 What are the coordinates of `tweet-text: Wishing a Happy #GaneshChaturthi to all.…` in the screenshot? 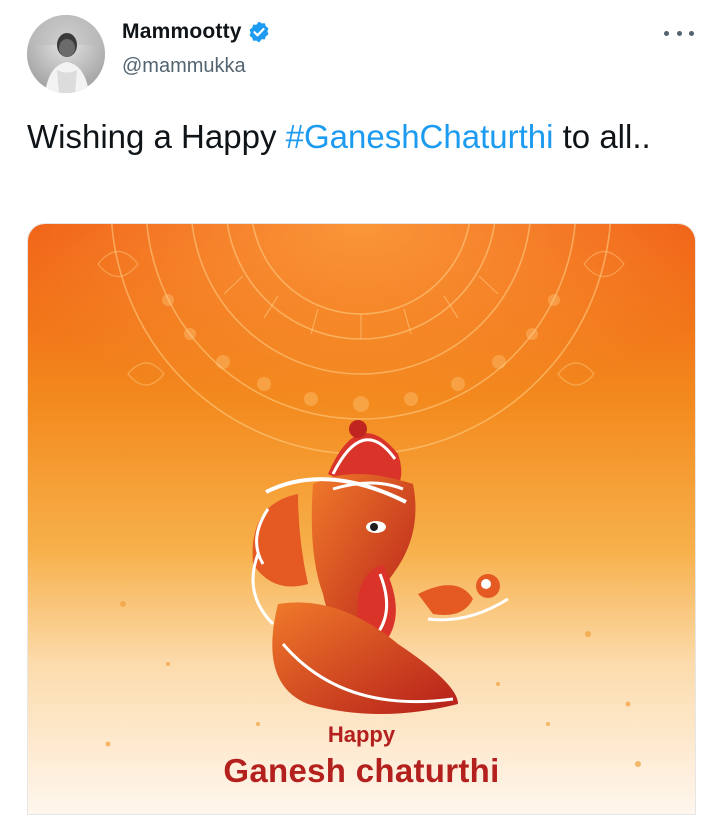 It's located at (359, 137).